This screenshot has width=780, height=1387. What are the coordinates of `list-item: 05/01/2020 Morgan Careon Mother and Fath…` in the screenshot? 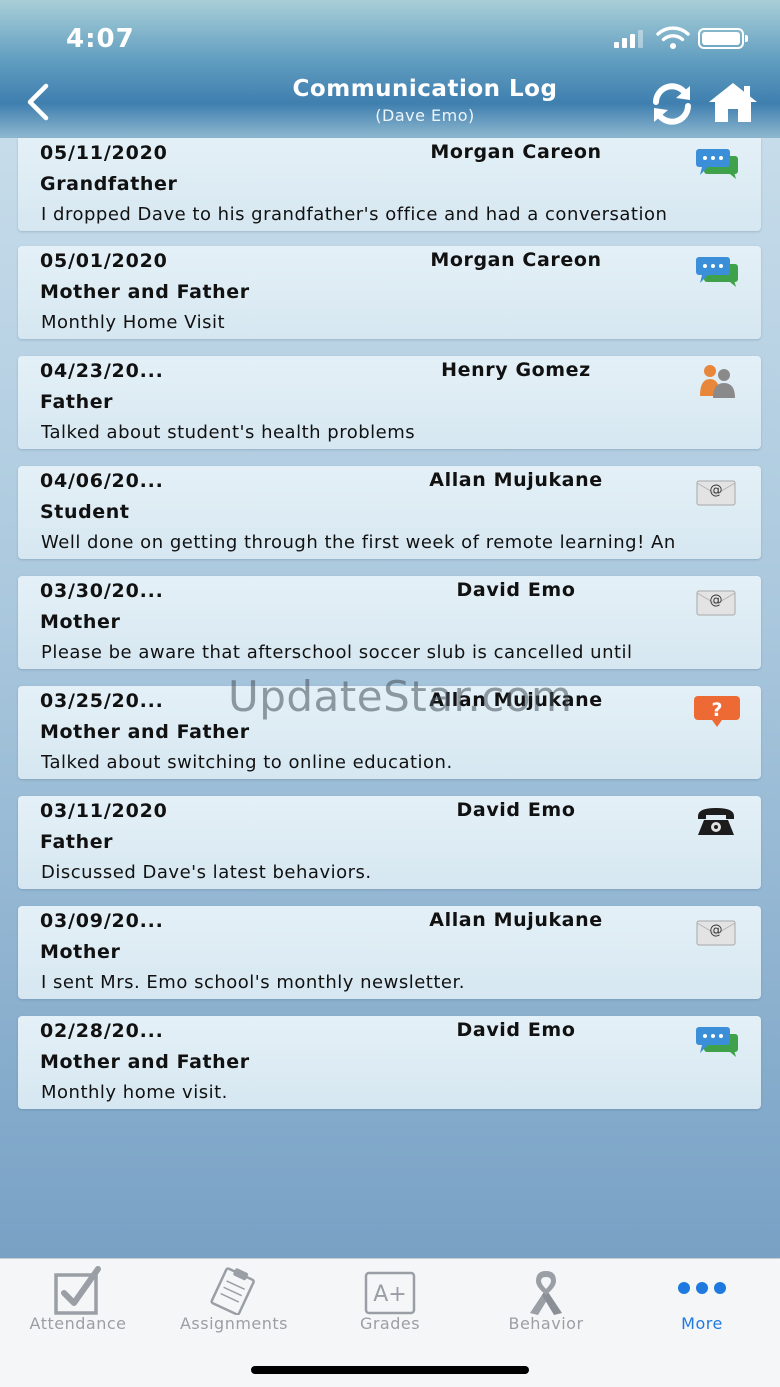 It's located at (389, 292).